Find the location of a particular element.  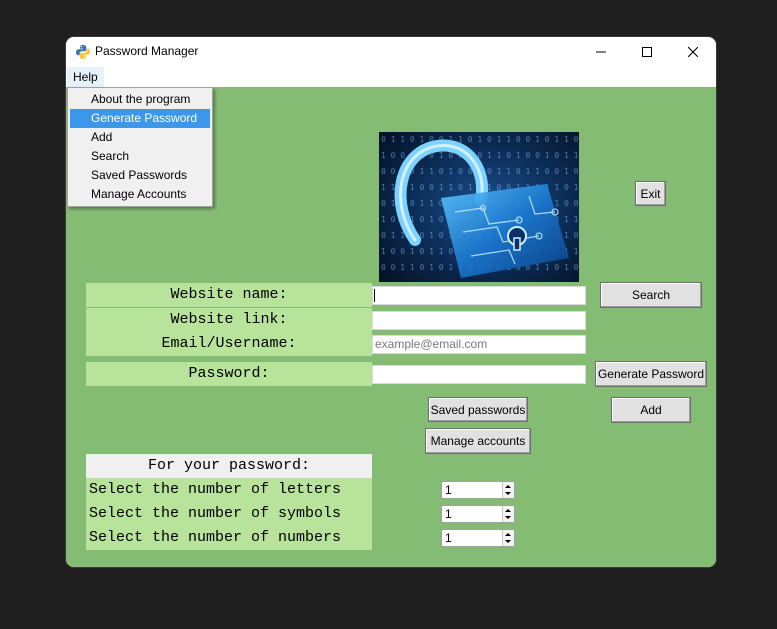

menu-item-search: Search is located at coordinates (140, 156).